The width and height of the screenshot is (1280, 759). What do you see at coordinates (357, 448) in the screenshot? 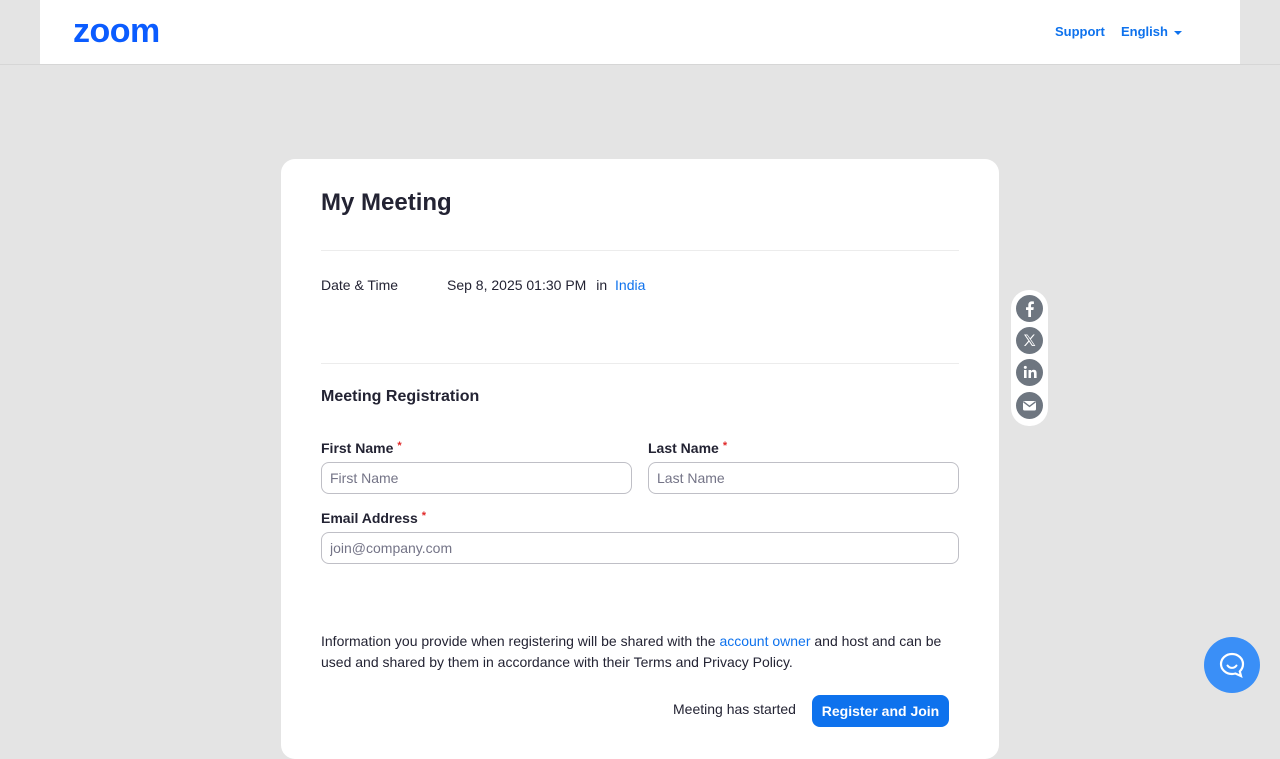
I see `first-name-label-text: First Name` at bounding box center [357, 448].